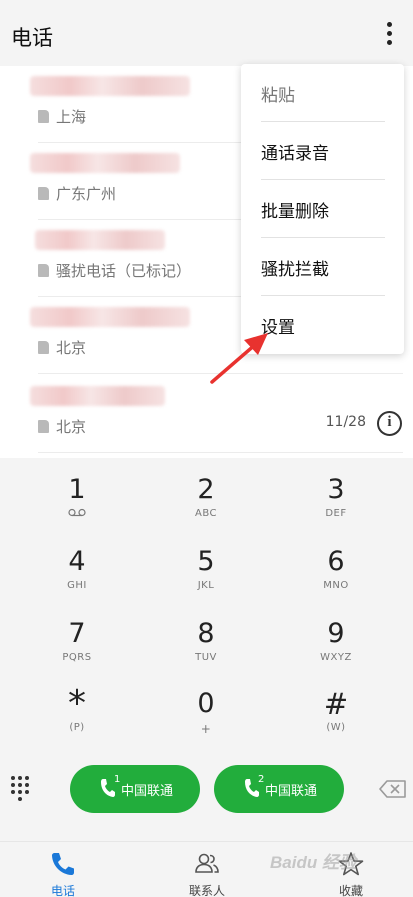 This screenshot has width=413, height=897. What do you see at coordinates (350, 890) in the screenshot?
I see `nav-label: 收藏` at bounding box center [350, 890].